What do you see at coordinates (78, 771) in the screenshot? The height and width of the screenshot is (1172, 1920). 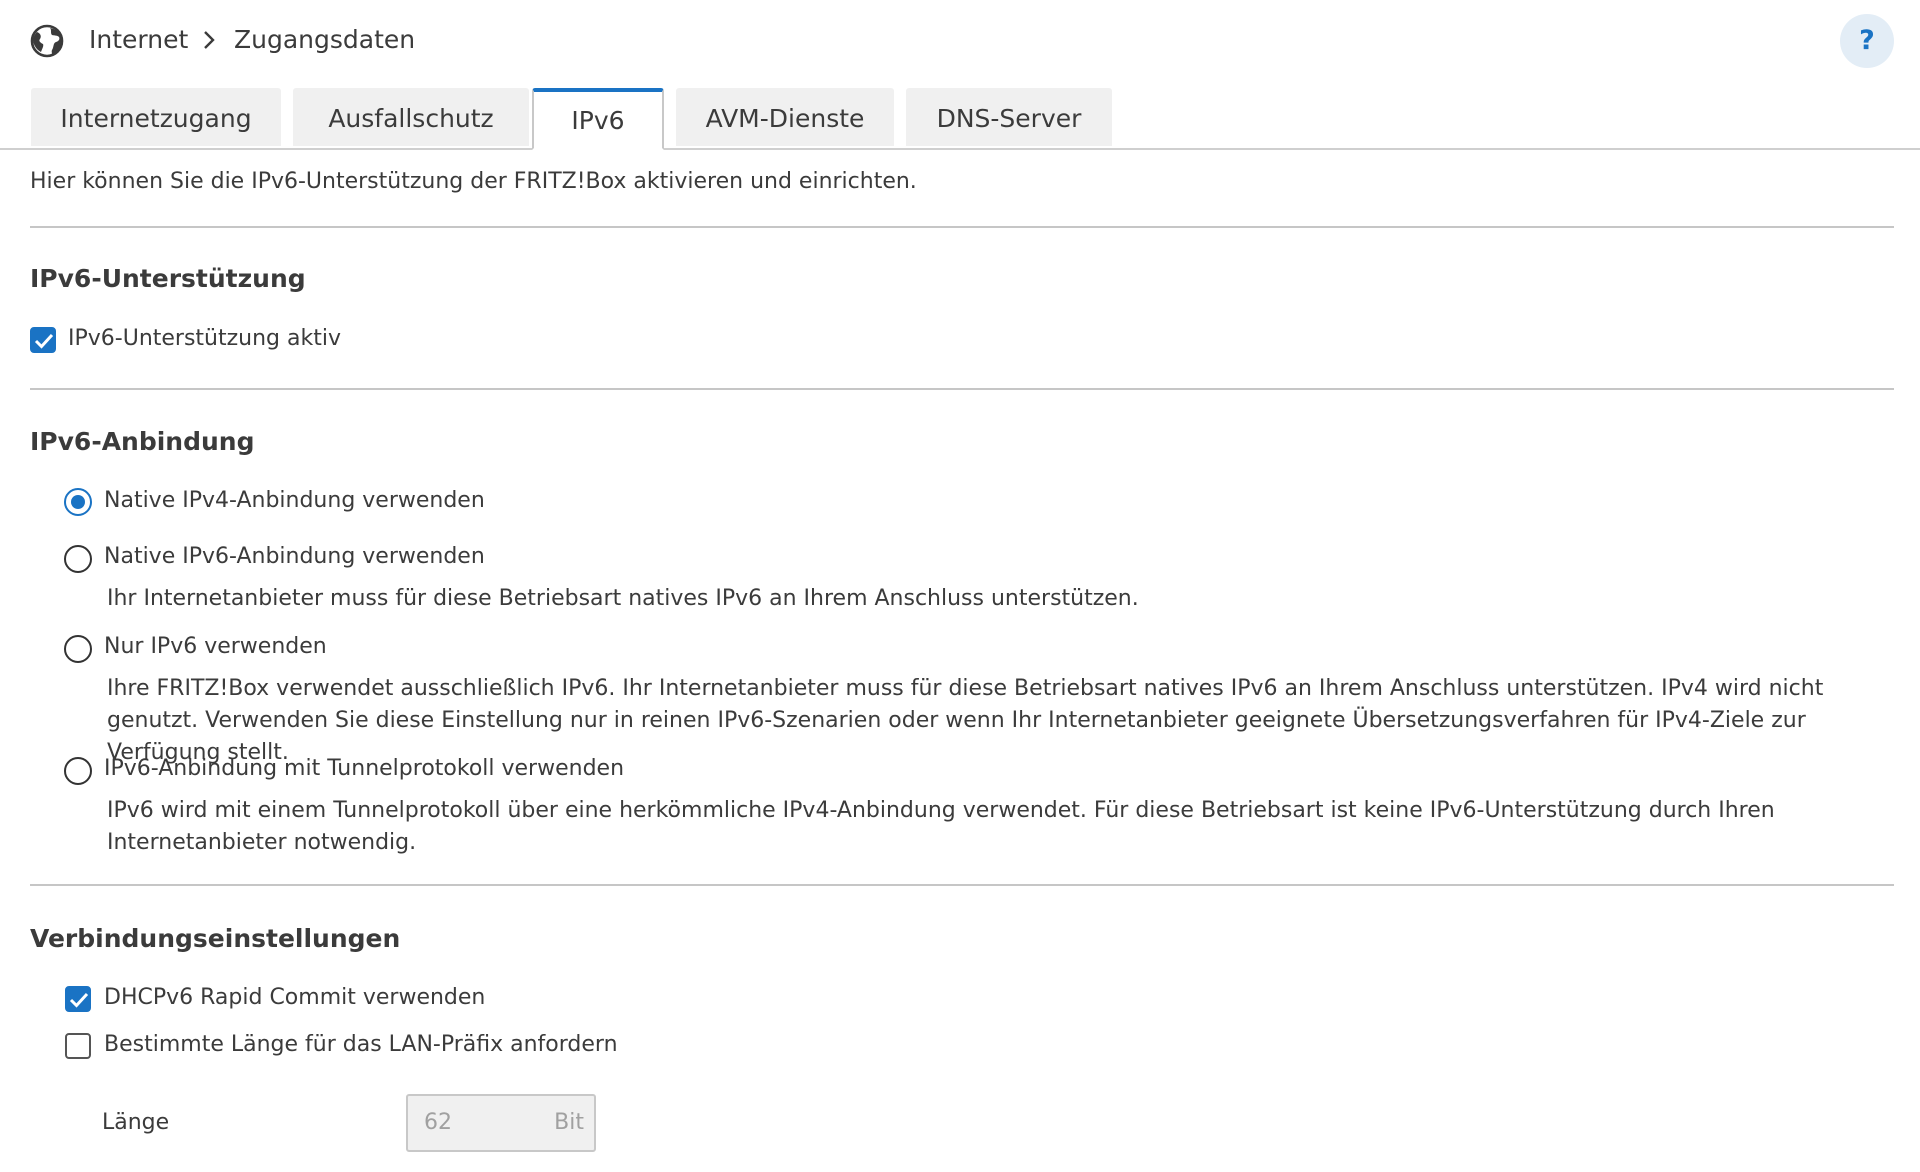 I see `radio-tunnel-protocol` at bounding box center [78, 771].